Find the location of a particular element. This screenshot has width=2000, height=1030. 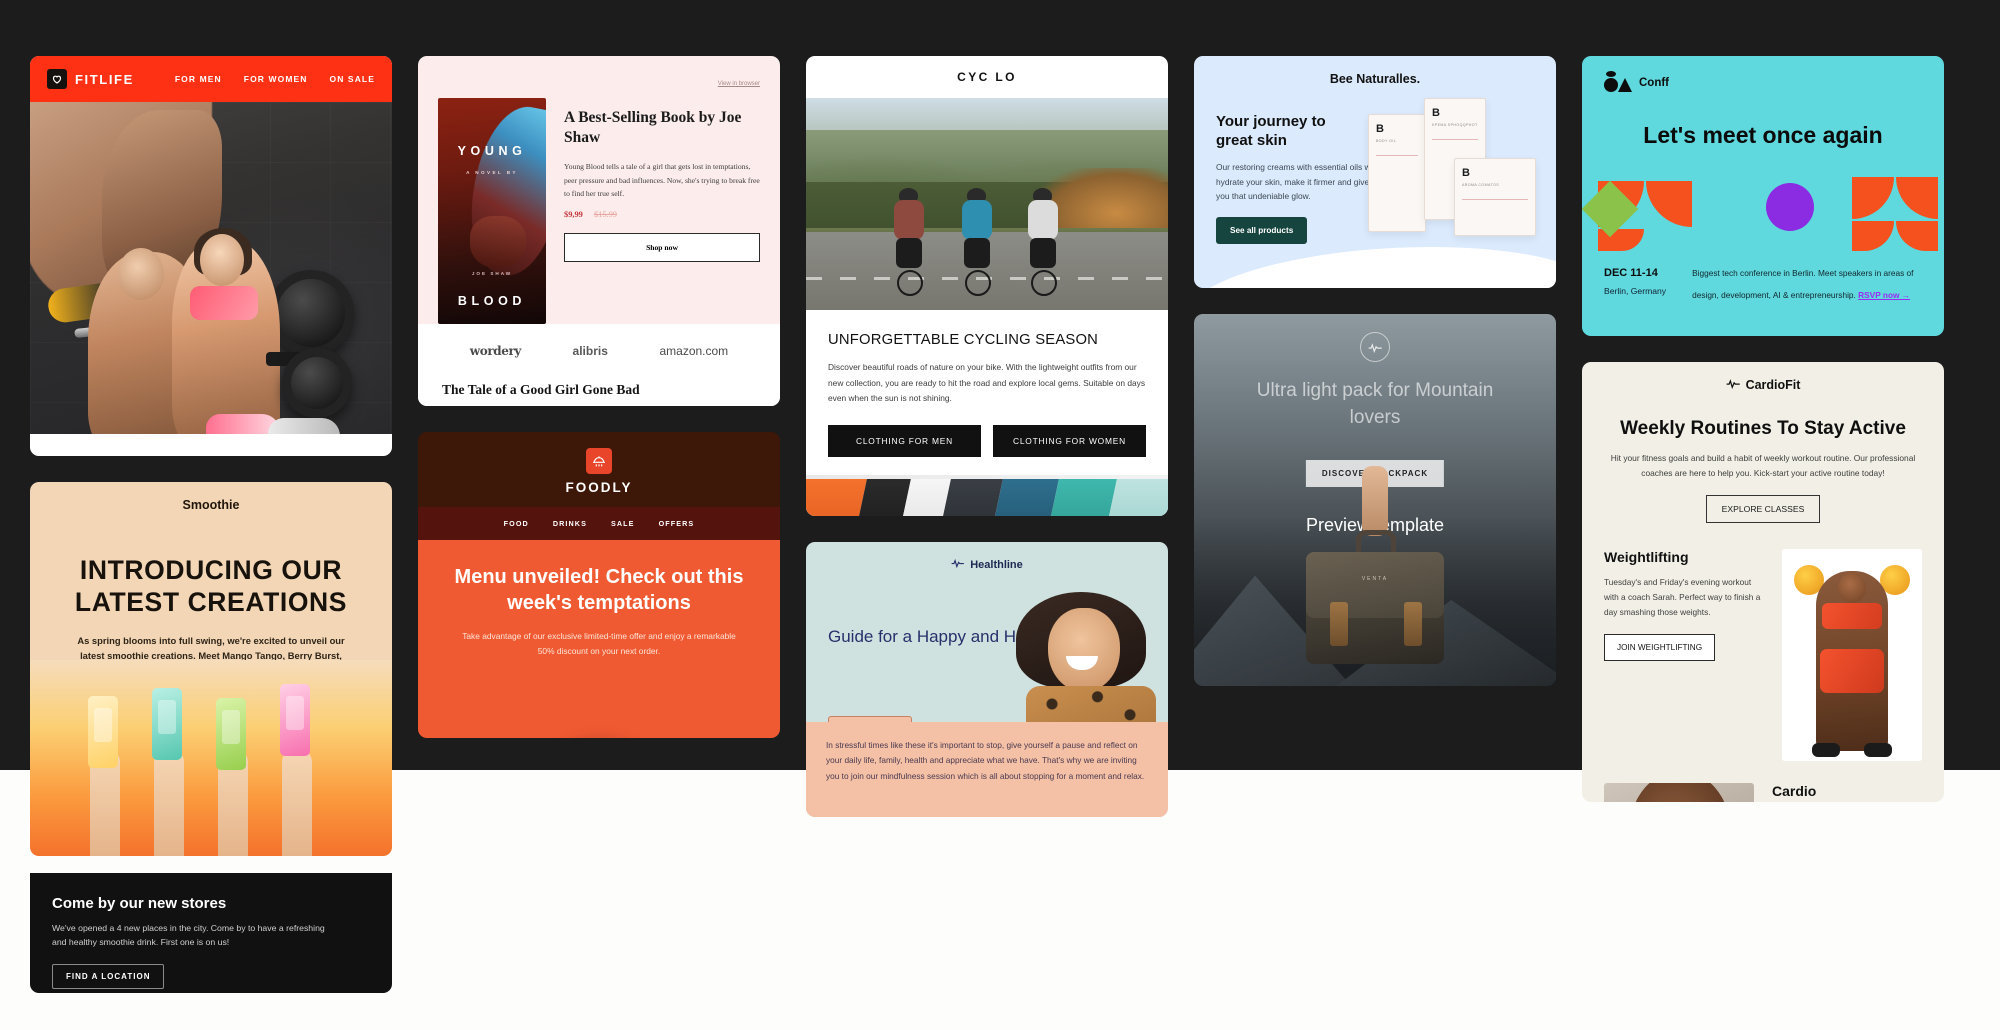

shop-now-button: Shop now is located at coordinates (662, 248).